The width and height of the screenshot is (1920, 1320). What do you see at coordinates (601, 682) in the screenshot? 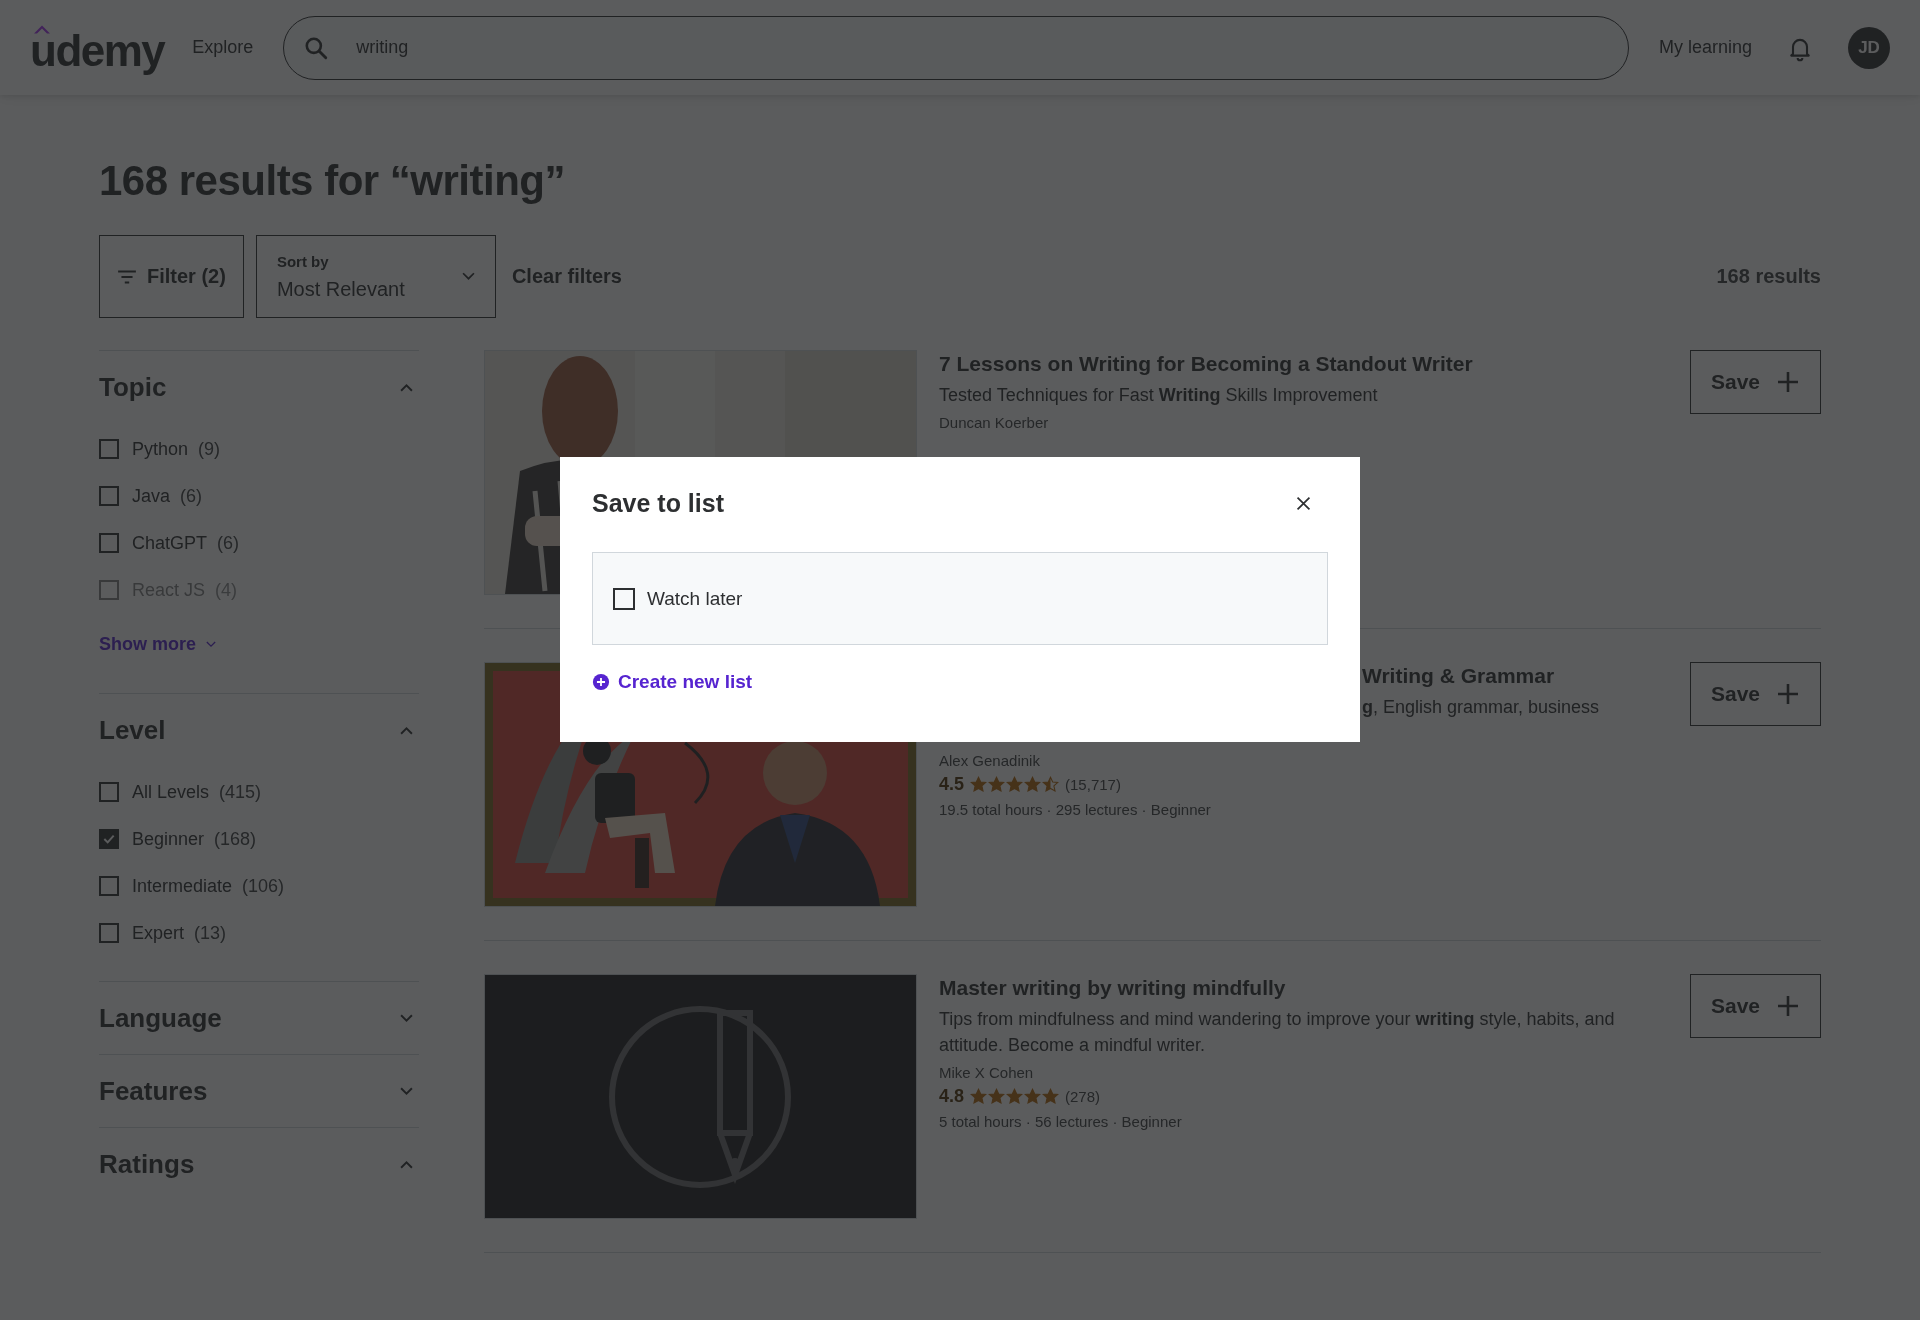
I see `plus-circle-icon` at bounding box center [601, 682].